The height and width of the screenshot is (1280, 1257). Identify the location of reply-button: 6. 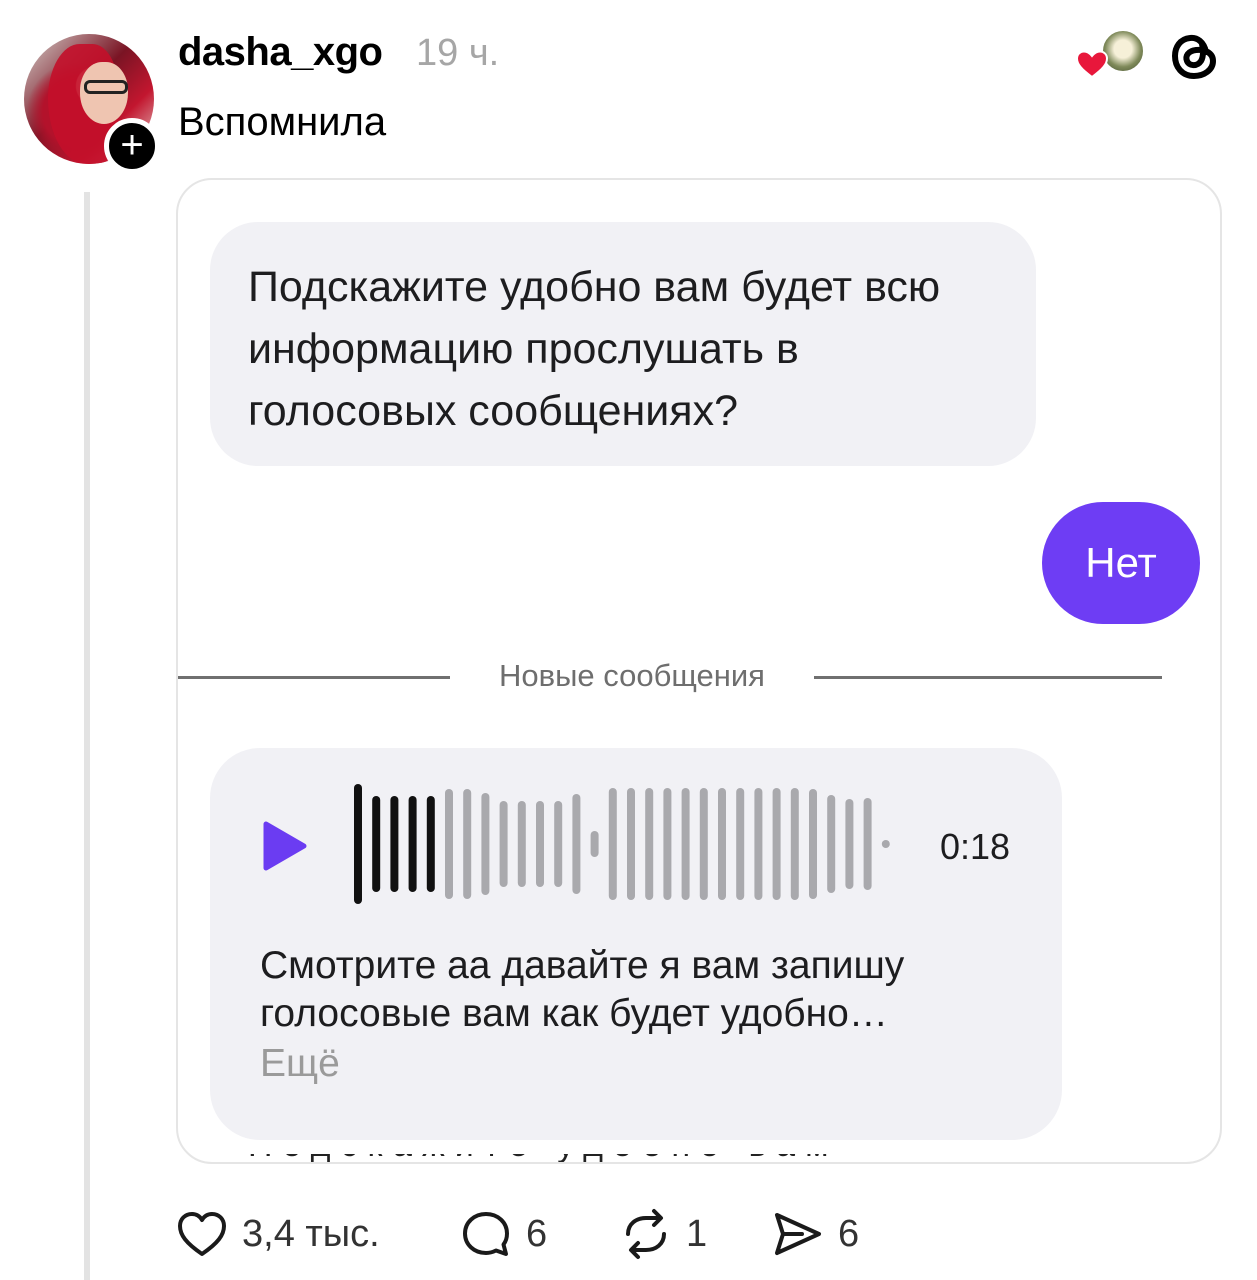
(503, 1234).